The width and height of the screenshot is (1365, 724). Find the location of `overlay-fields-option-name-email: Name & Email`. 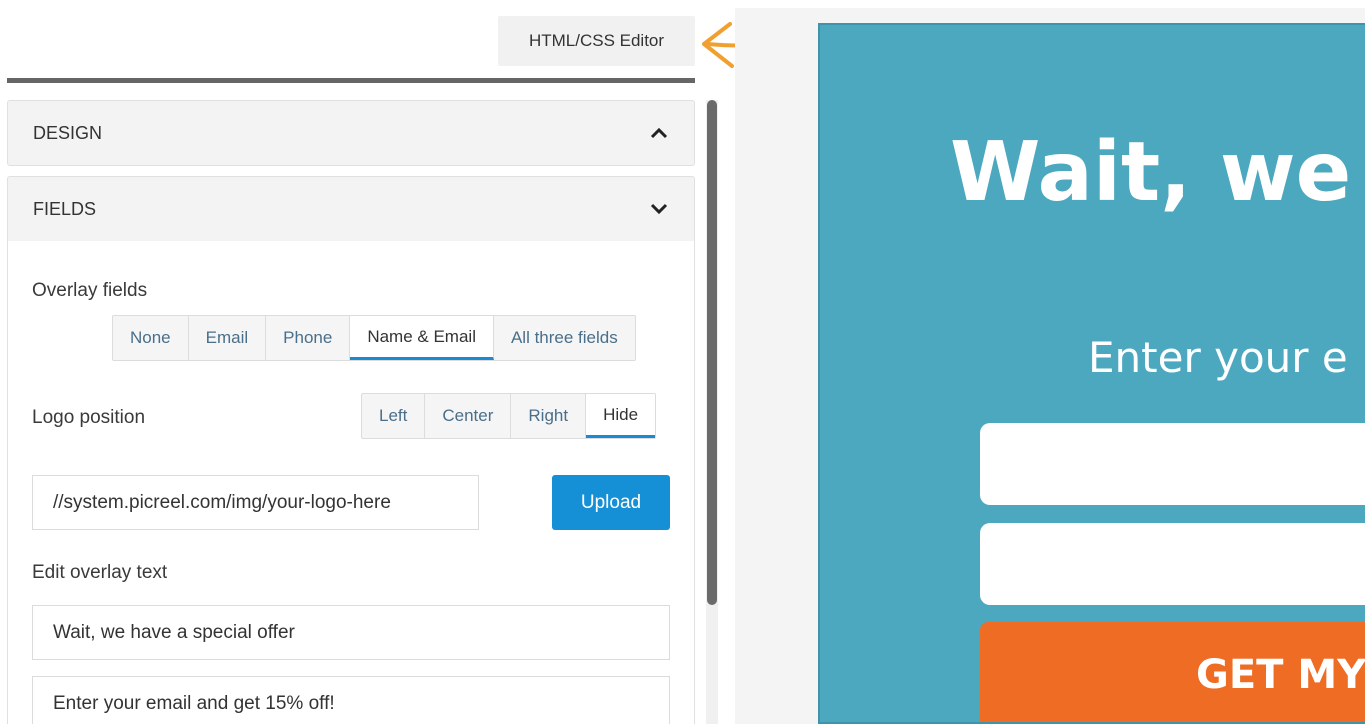

overlay-fields-option-name-email: Name & Email is located at coordinates (422, 338).